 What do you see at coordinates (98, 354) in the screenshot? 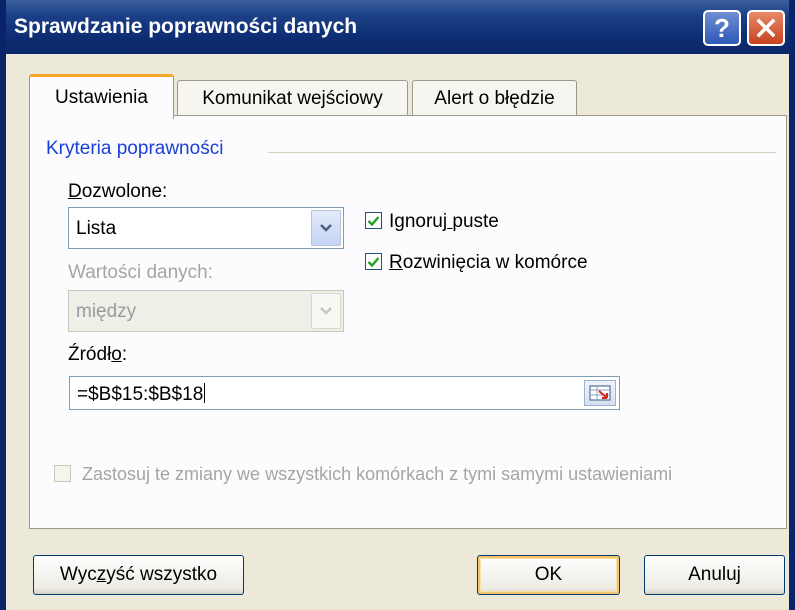
I see `source-label: Źródło:` at bounding box center [98, 354].